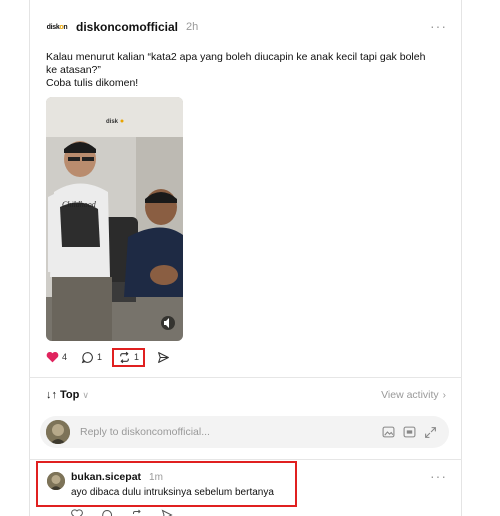 This screenshot has height=516, width=500. I want to click on gif-icon, so click(409, 432).